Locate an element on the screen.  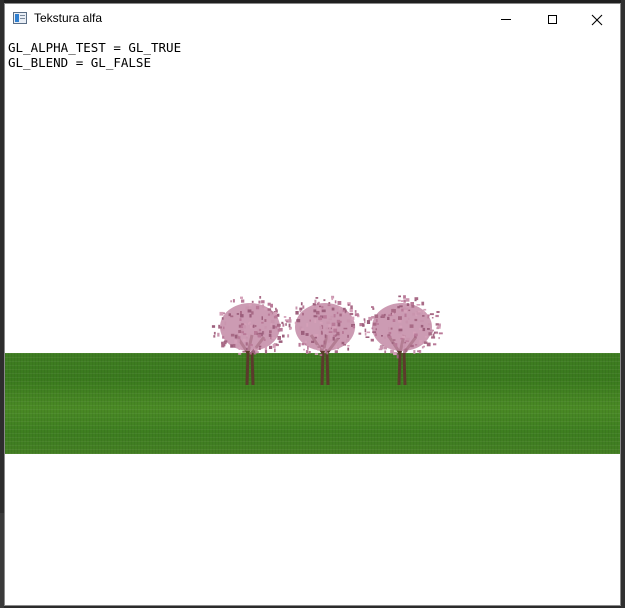
maximize-button is located at coordinates (552, 19).